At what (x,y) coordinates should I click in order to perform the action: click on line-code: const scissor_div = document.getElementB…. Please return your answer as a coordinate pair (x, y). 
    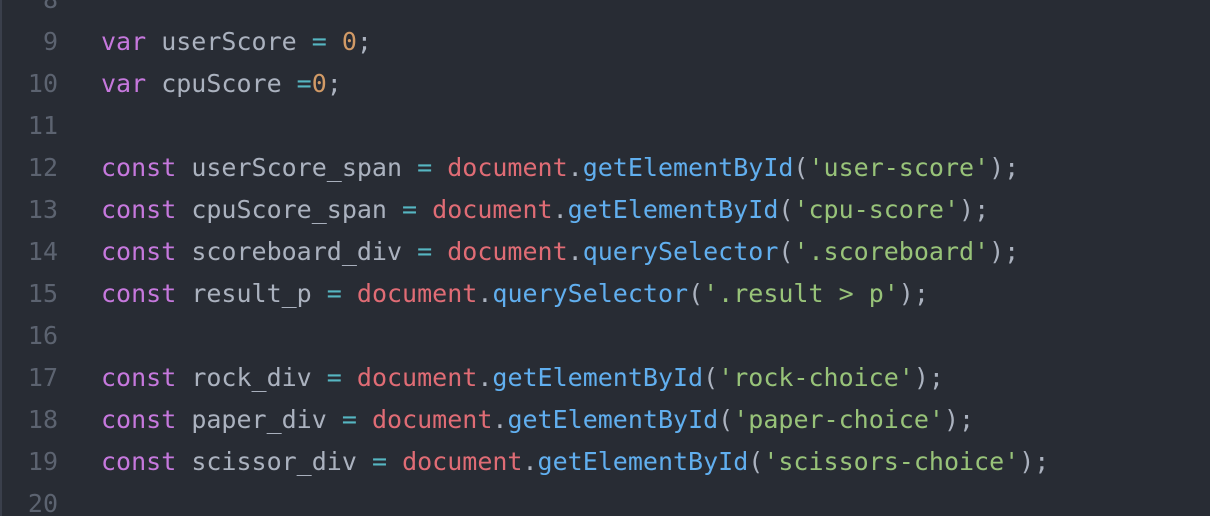
    Looking at the image, I should click on (575, 462).